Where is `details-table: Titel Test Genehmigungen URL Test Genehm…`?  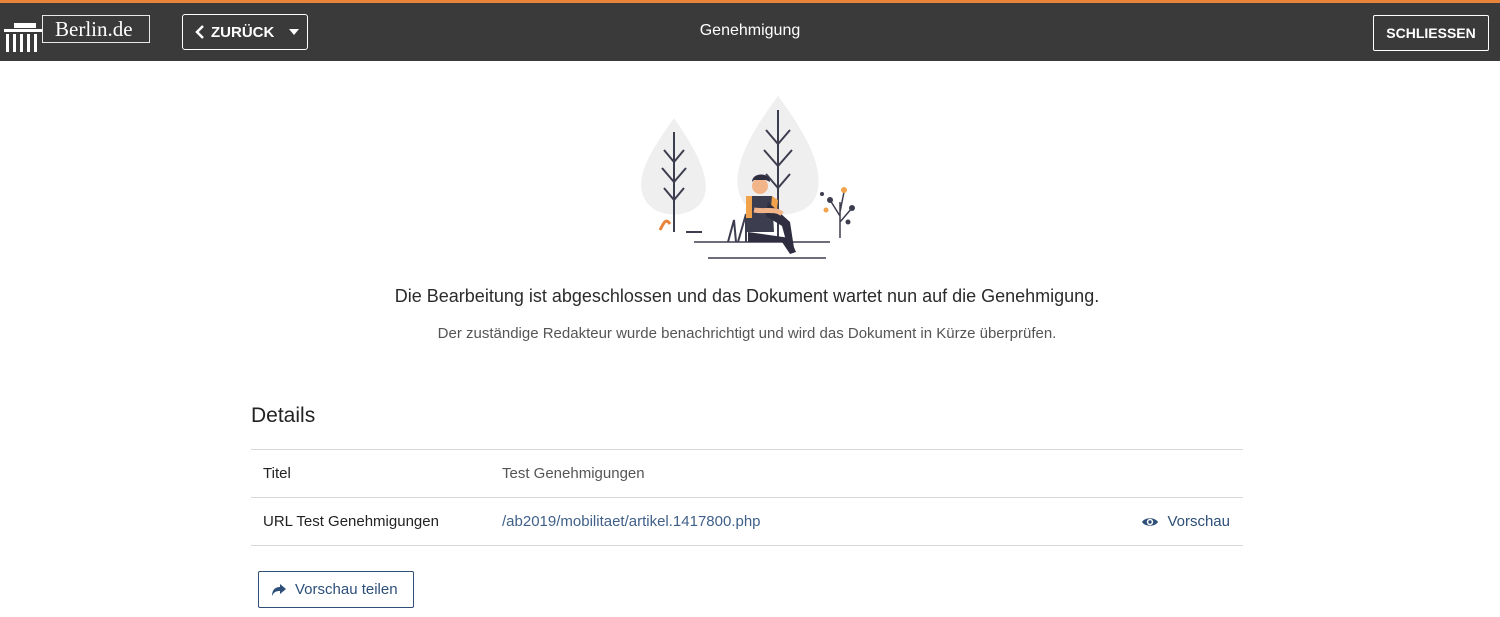
details-table: Titel Test Genehmigungen URL Test Genehm… is located at coordinates (747, 497).